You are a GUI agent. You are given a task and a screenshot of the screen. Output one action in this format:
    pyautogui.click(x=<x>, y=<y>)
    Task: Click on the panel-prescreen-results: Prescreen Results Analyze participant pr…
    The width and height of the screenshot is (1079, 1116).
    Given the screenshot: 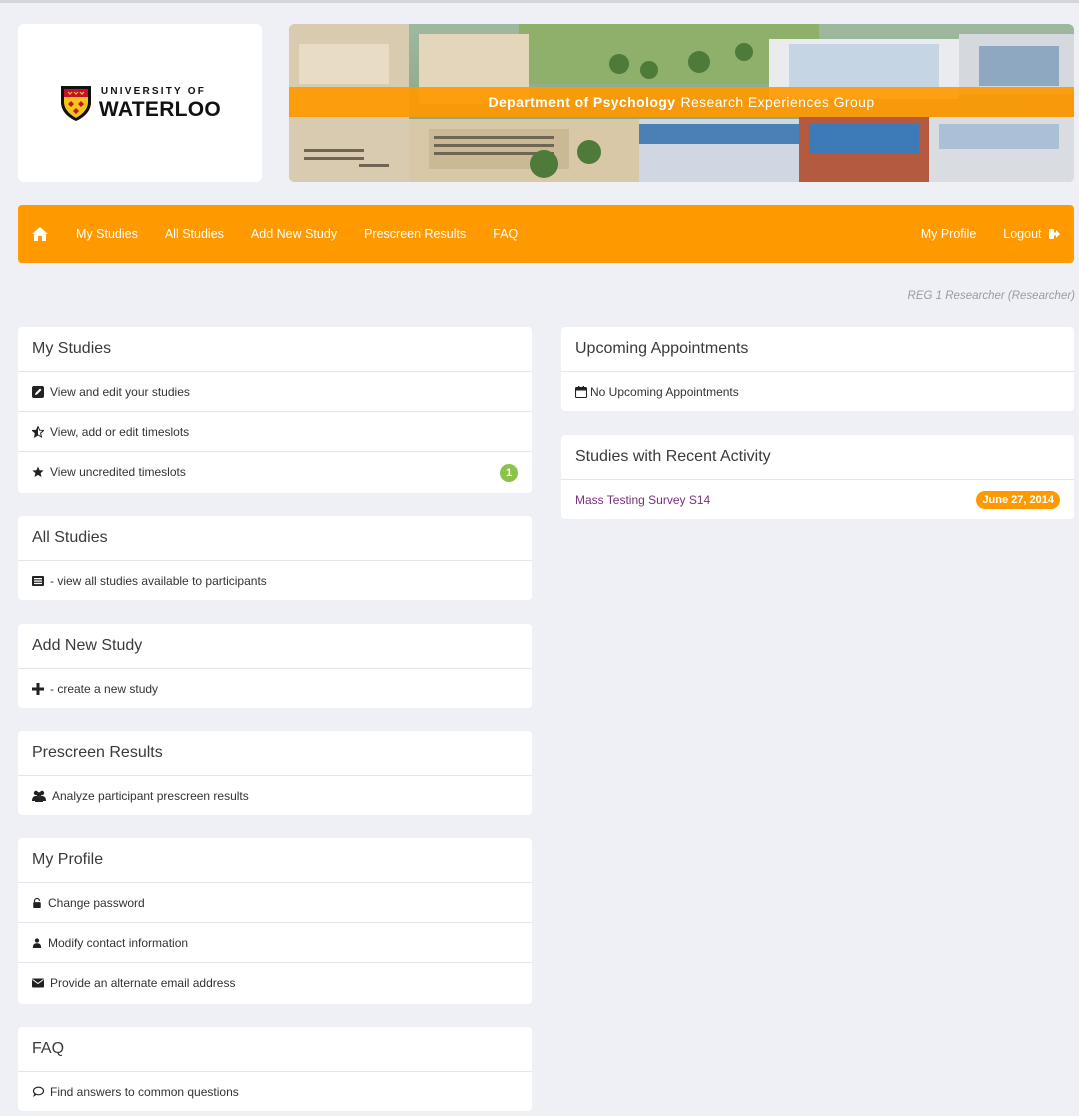 What is the action you would take?
    pyautogui.click(x=275, y=773)
    